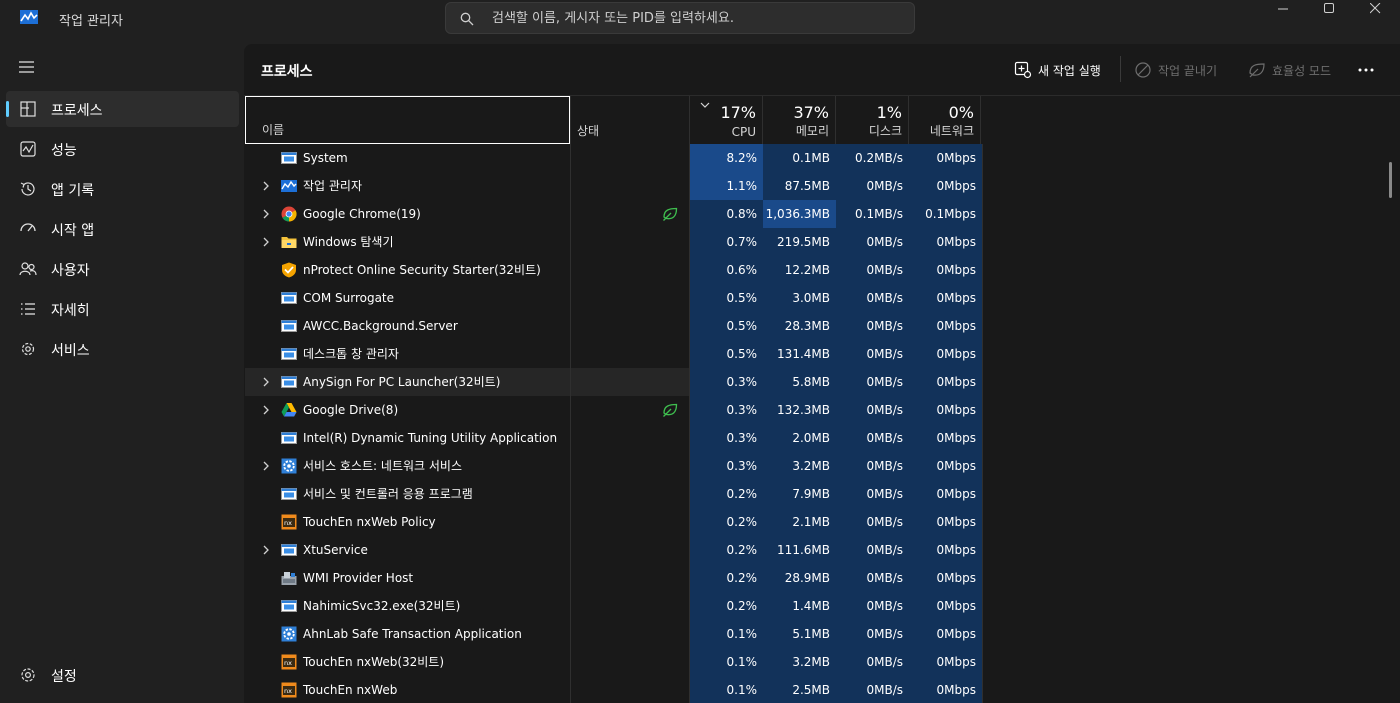 This screenshot has width=1400, height=703. What do you see at coordinates (613, 662) in the screenshot?
I see `table-row: nx TouchEn nxWeb(32비트) 0.1% 3.2MB 0MB/s 0Mbps` at bounding box center [613, 662].